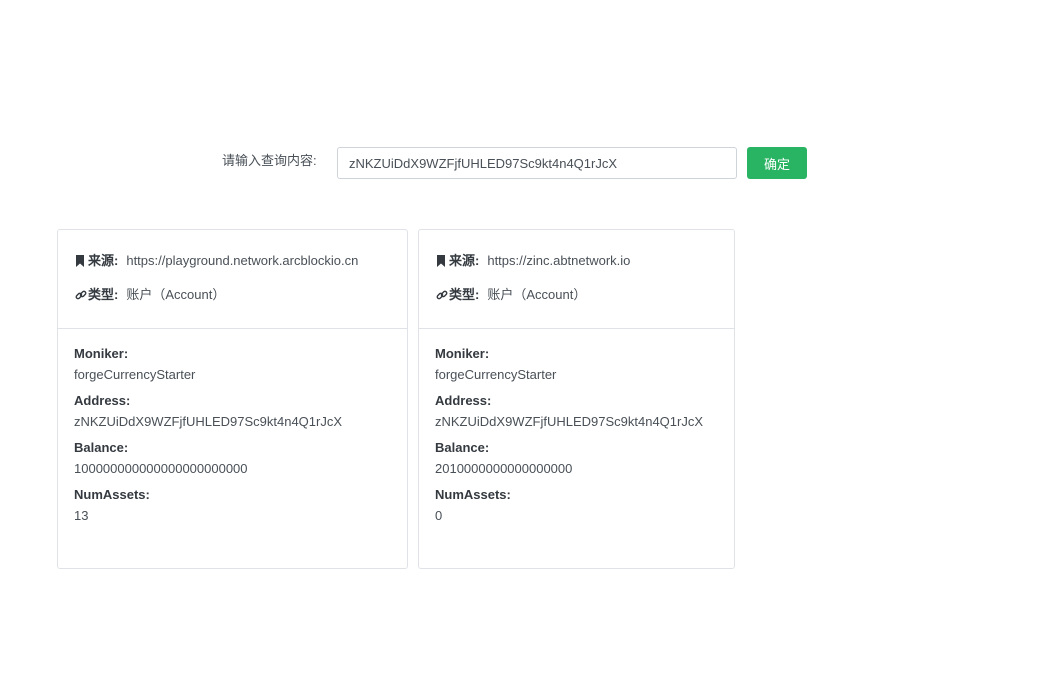 The image size is (1051, 693). I want to click on source-value: https://playground.network.arcblockio.cn, so click(242, 260).